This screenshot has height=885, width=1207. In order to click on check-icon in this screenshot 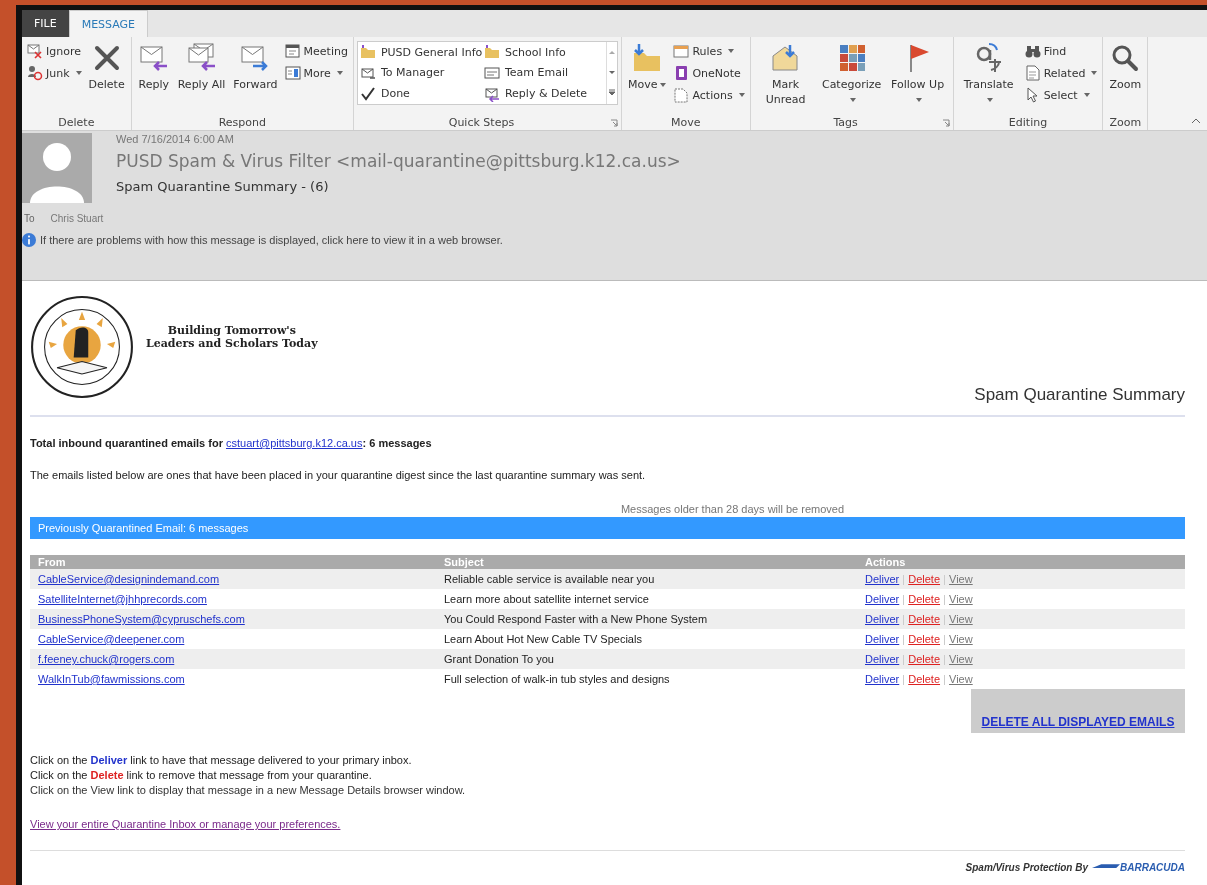, I will do `click(367, 93)`.